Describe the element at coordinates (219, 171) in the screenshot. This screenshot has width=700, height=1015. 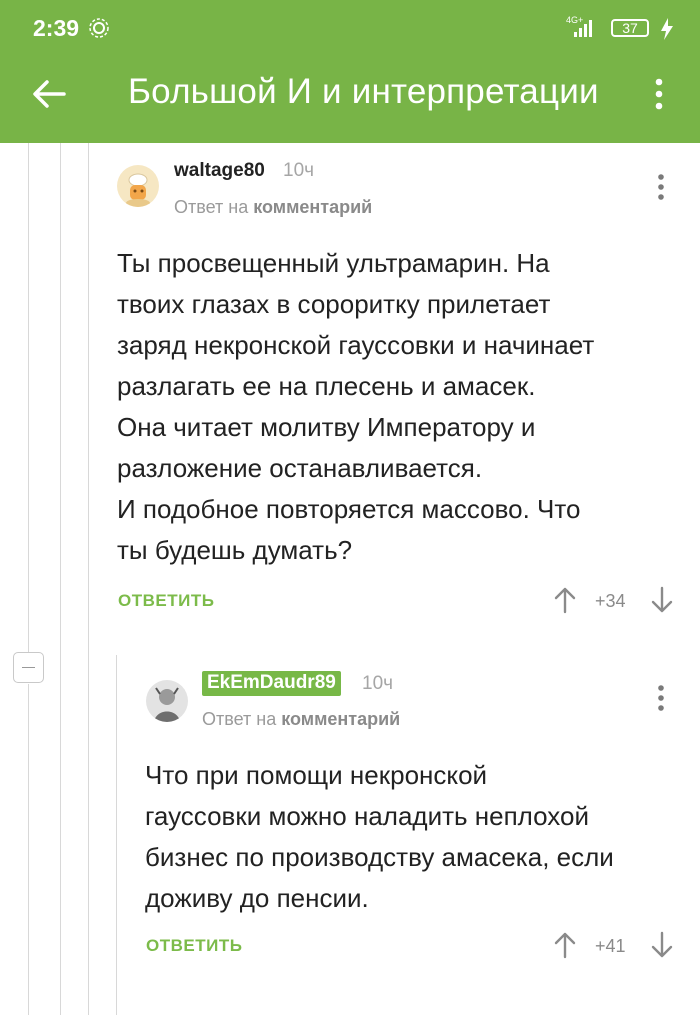
I see `username: waltage80` at that location.